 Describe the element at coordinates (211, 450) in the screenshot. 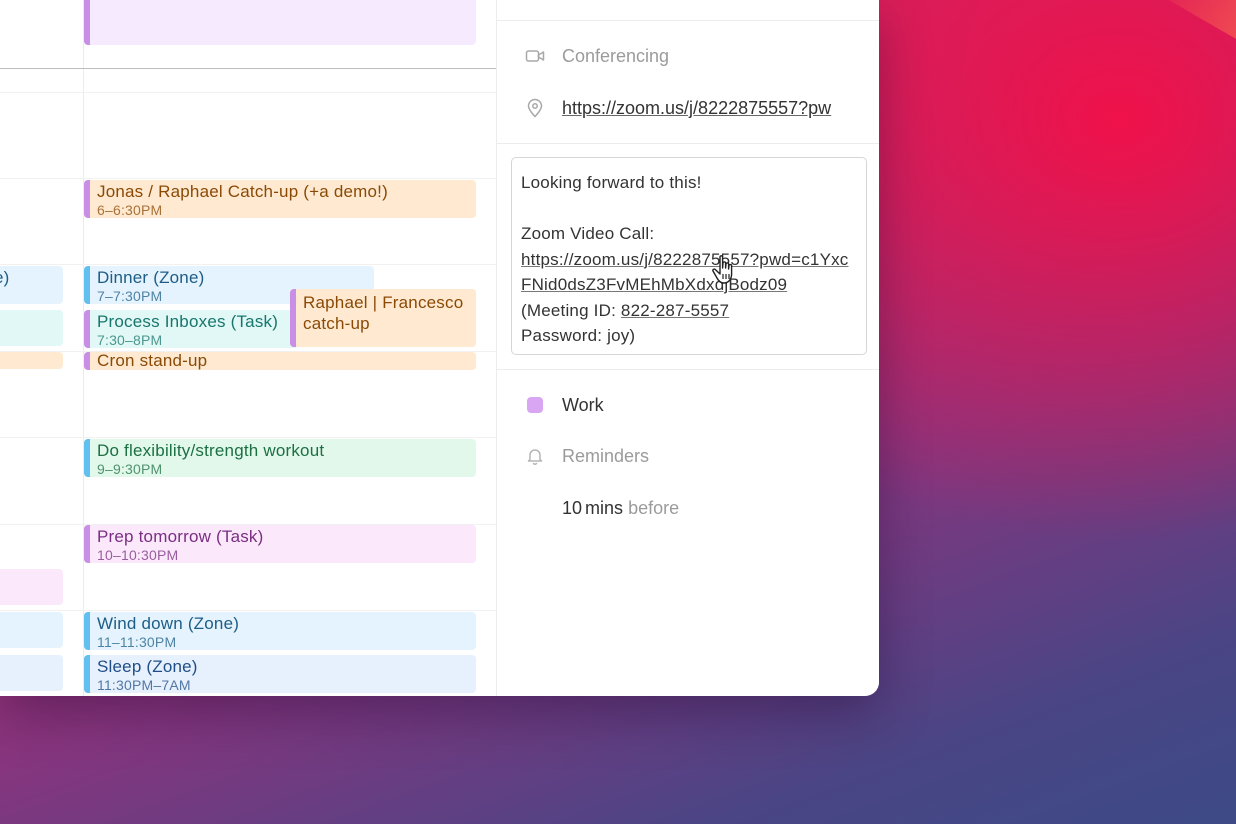

I see `event-title: Do flexibility/strength workout` at that location.